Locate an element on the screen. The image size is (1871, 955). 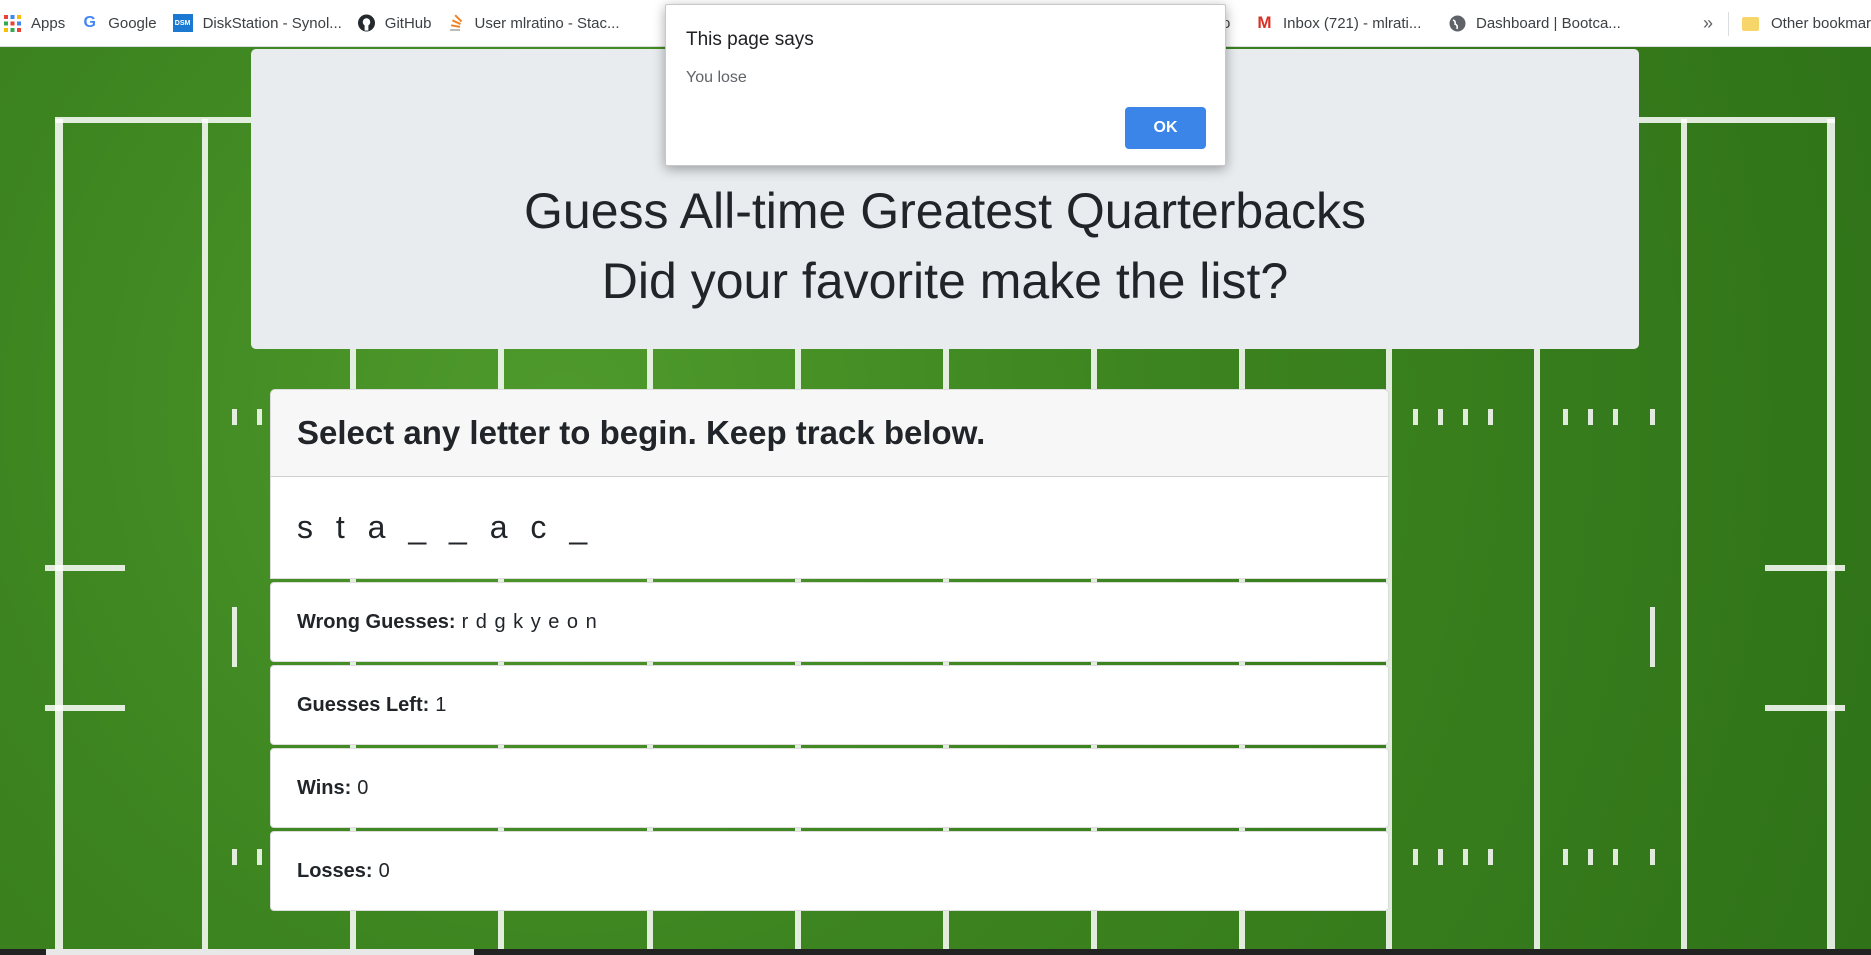
wins-value: 0 is located at coordinates (363, 787).